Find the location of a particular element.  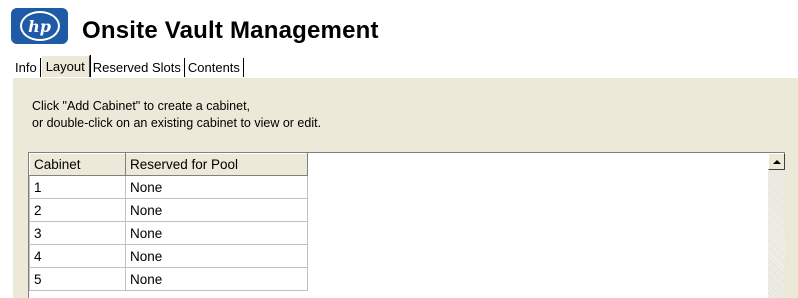

table-row: 3 None is located at coordinates (168, 233).